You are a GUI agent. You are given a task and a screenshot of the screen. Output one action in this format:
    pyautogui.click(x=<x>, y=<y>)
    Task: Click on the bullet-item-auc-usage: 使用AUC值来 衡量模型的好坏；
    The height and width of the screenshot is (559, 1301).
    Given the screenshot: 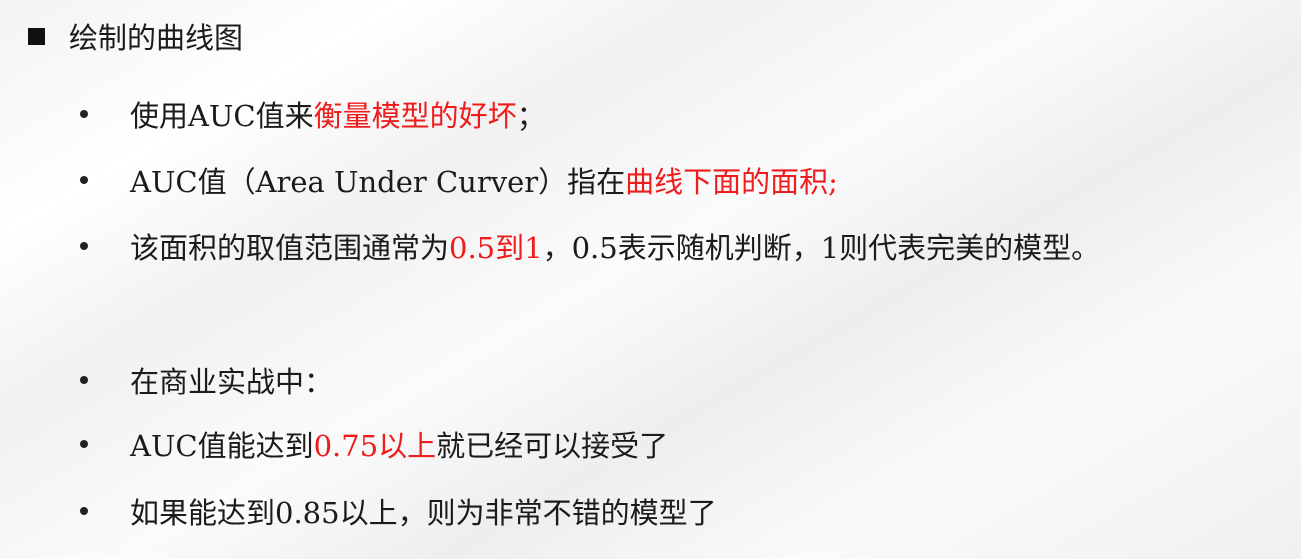 What is the action you would take?
    pyautogui.click(x=313, y=114)
    